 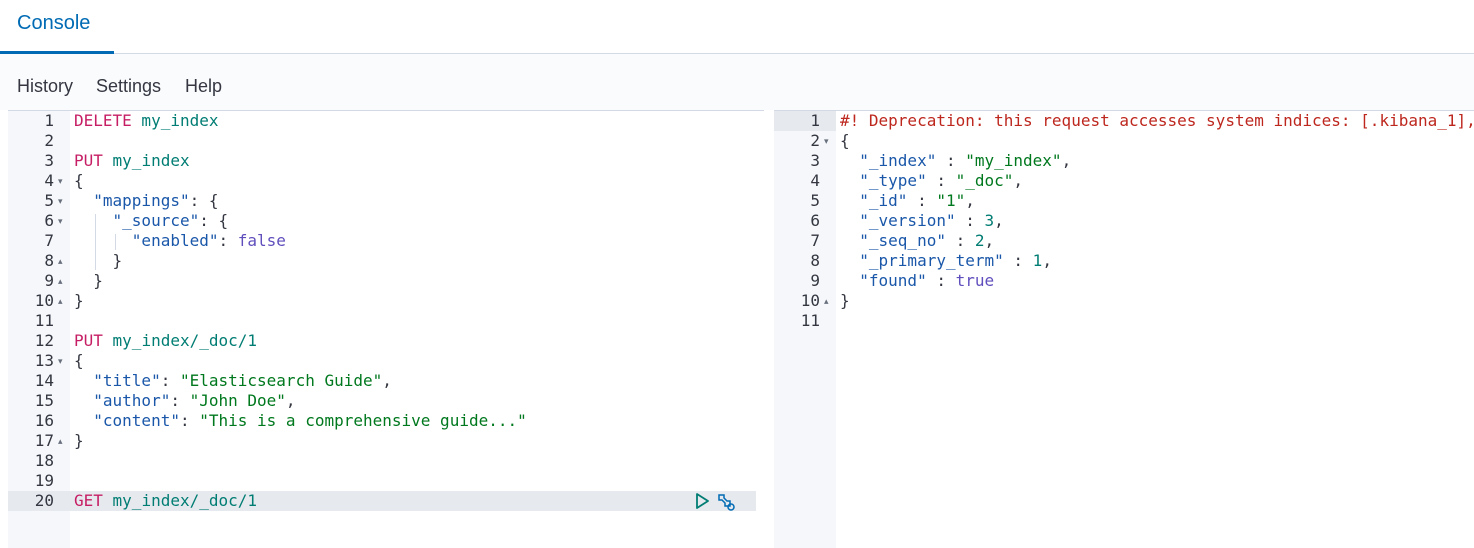 I want to click on code-token: }, so click(x=79, y=300).